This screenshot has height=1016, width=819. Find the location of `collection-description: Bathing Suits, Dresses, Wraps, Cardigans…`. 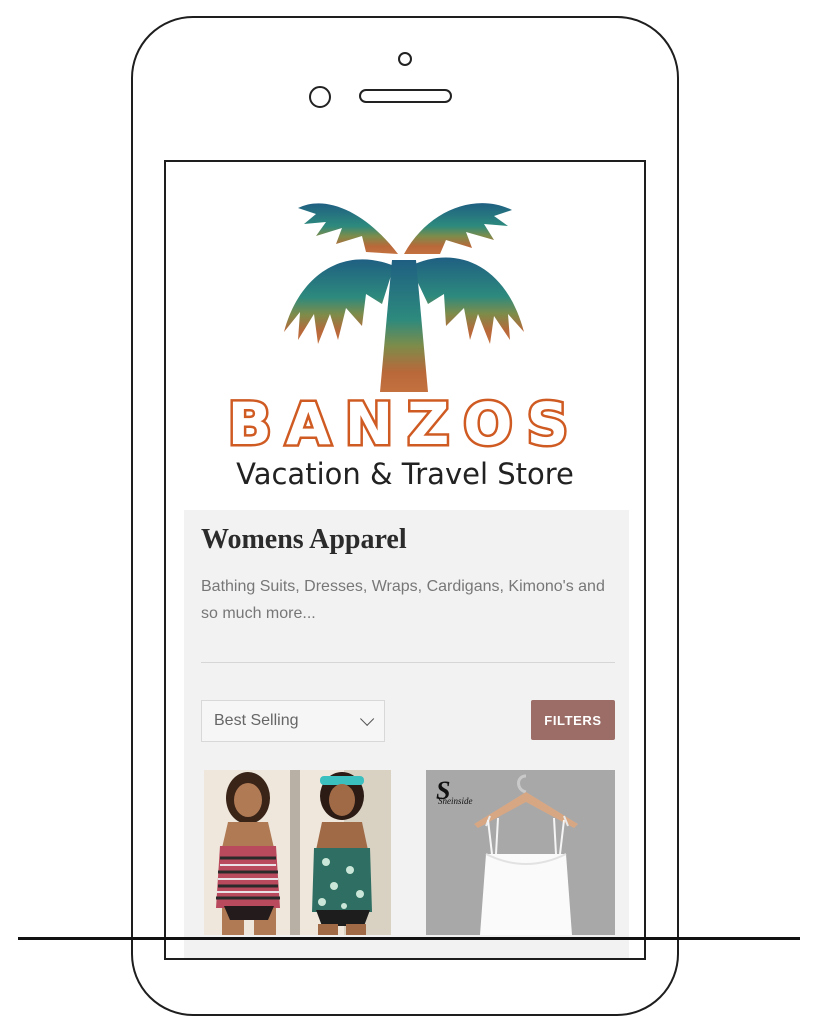

collection-description: Bathing Suits, Dresses, Wraps, Cardigans… is located at coordinates (403, 600).